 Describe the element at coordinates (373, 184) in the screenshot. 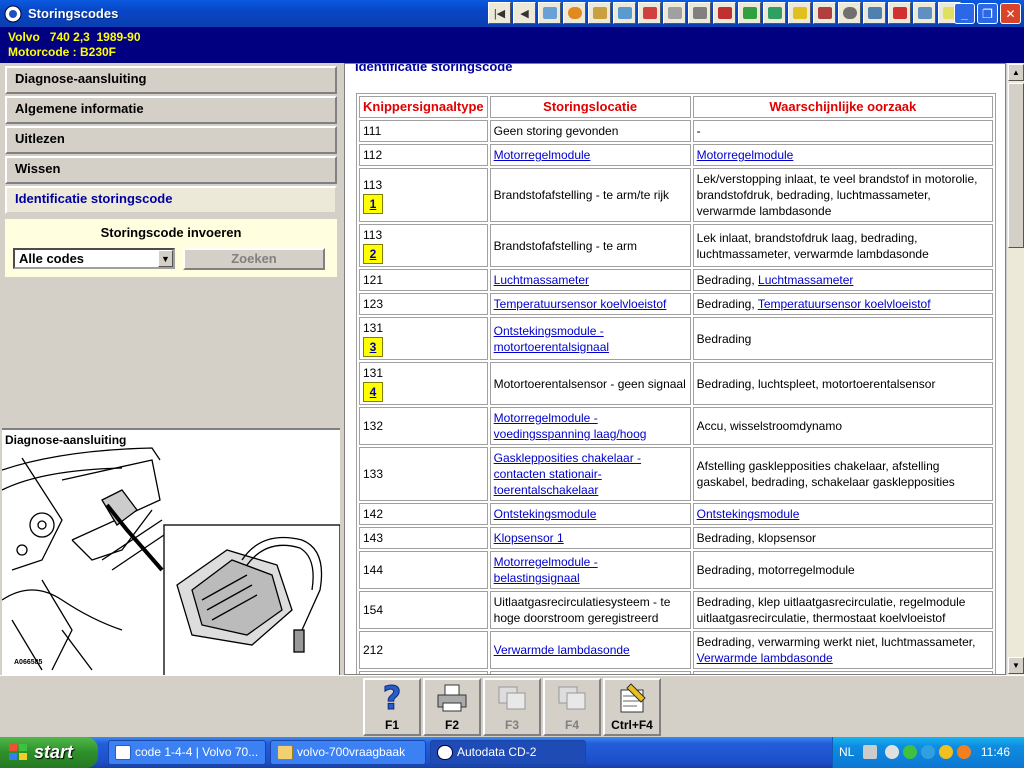

I see `fault-code: 113` at that location.